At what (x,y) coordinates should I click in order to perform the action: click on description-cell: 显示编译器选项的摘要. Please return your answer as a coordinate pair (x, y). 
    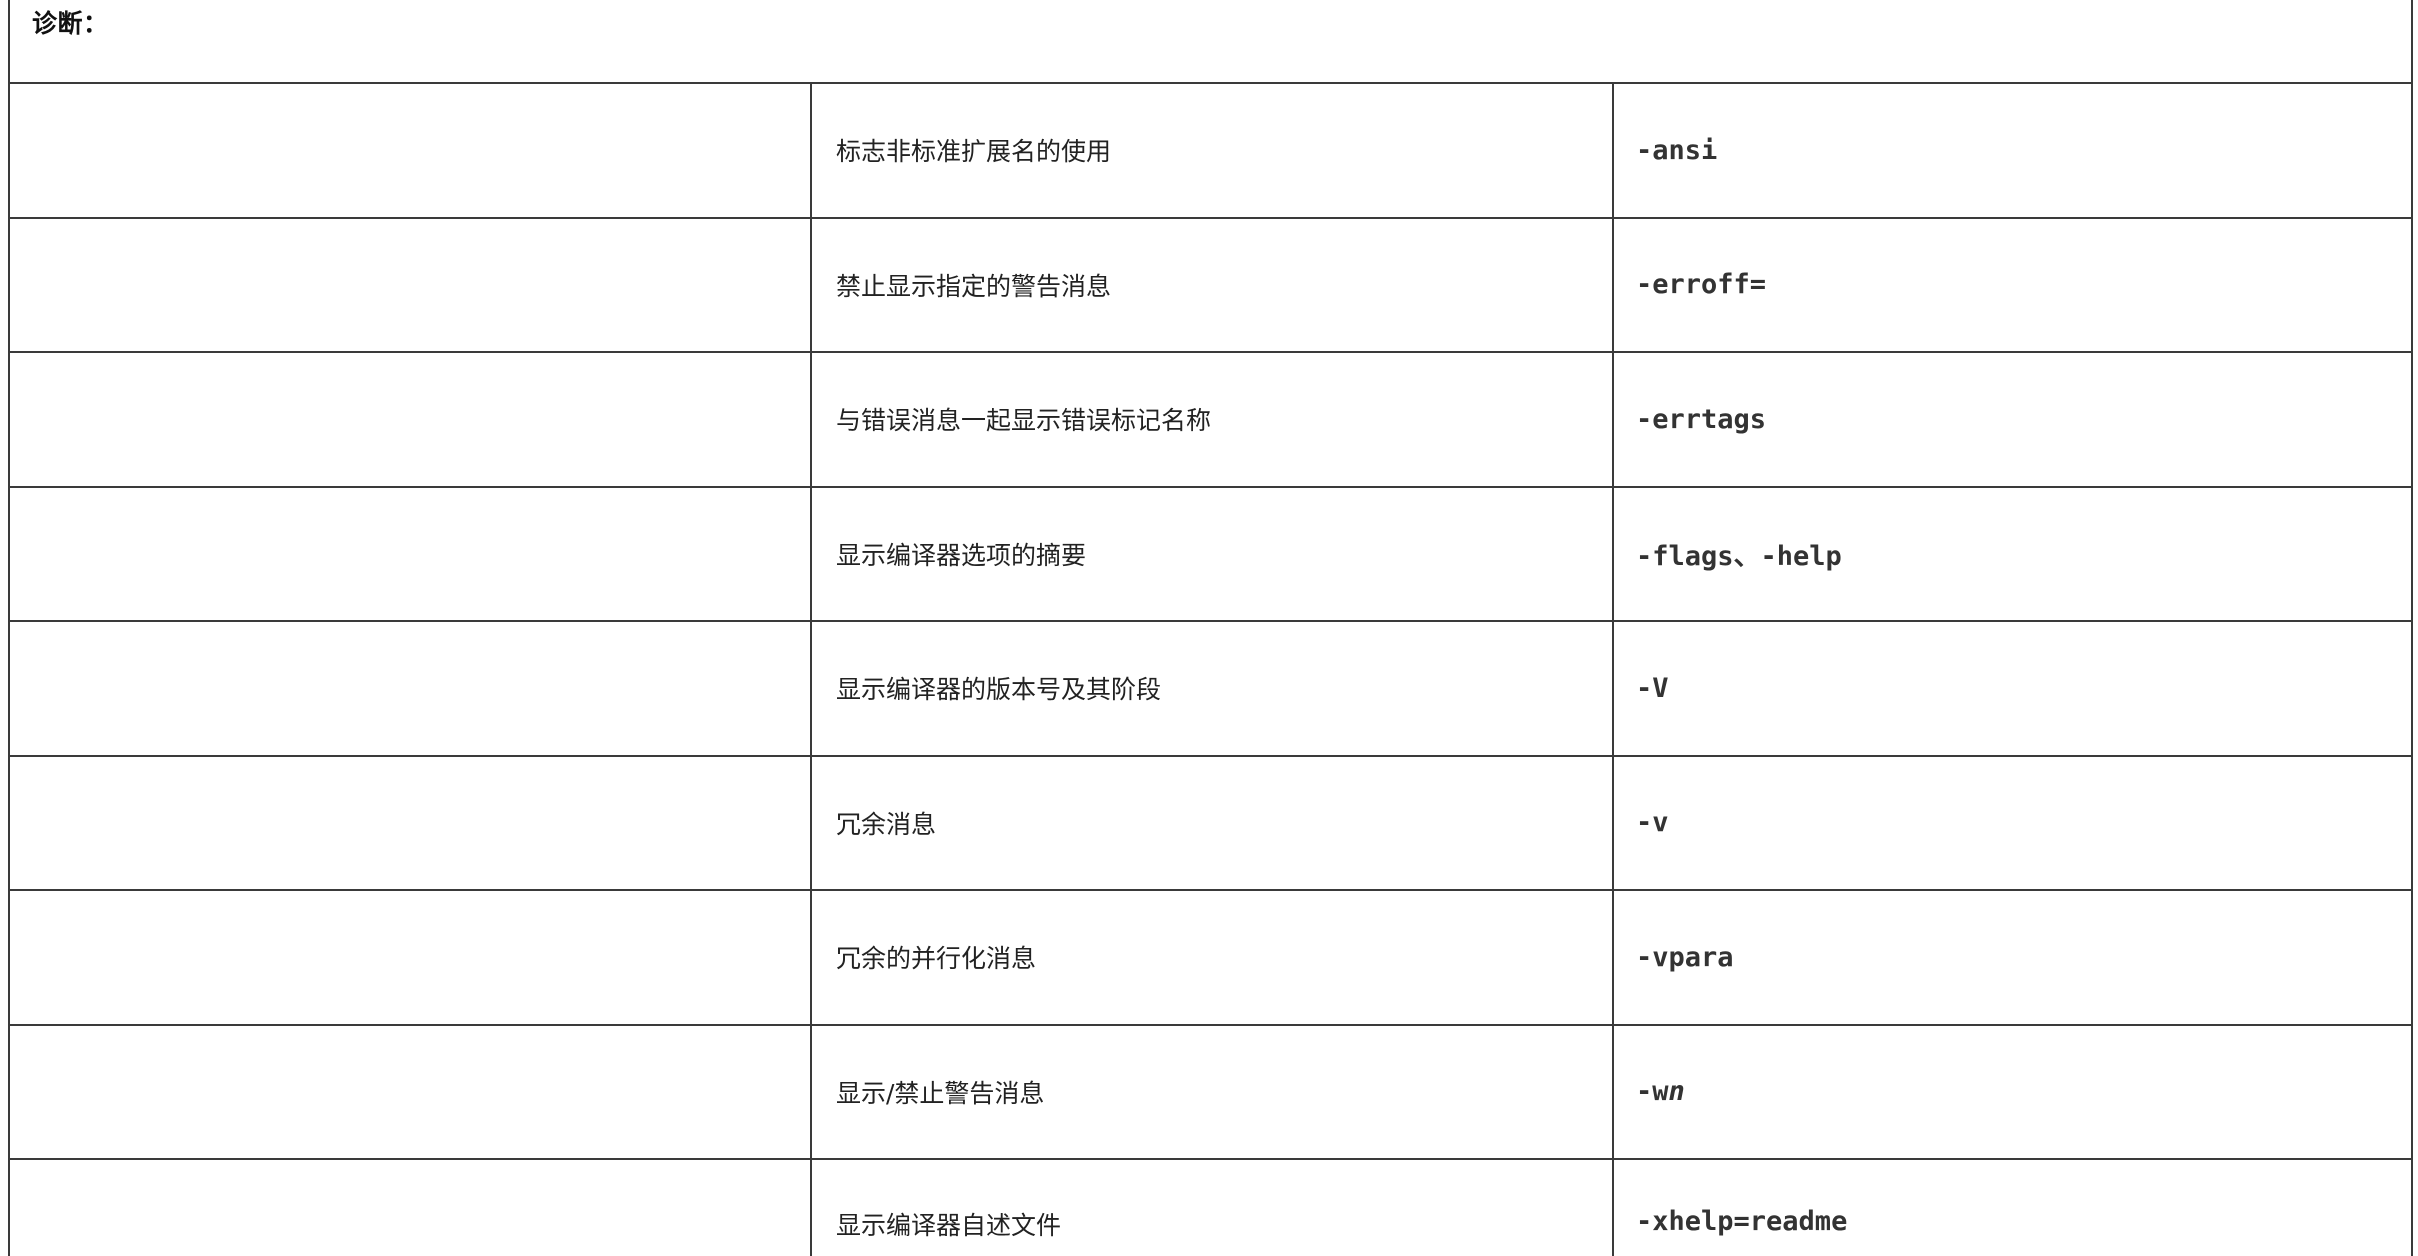
    Looking at the image, I should click on (1211, 553).